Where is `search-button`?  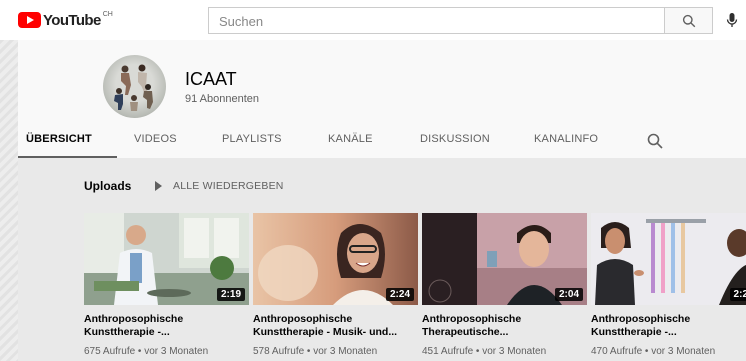 search-button is located at coordinates (688, 20).